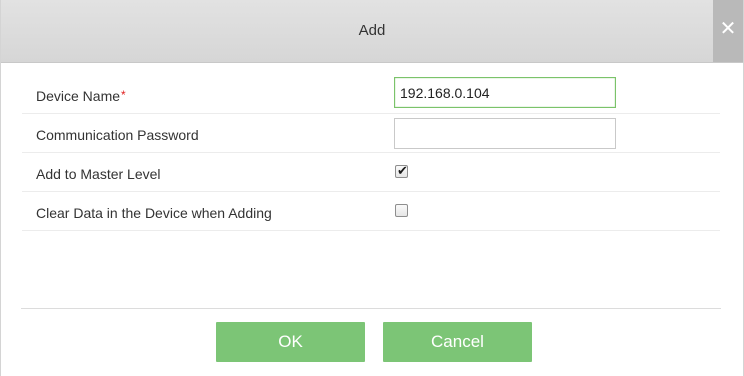  I want to click on add-to-master-level-checkbox: ✔, so click(401, 170).